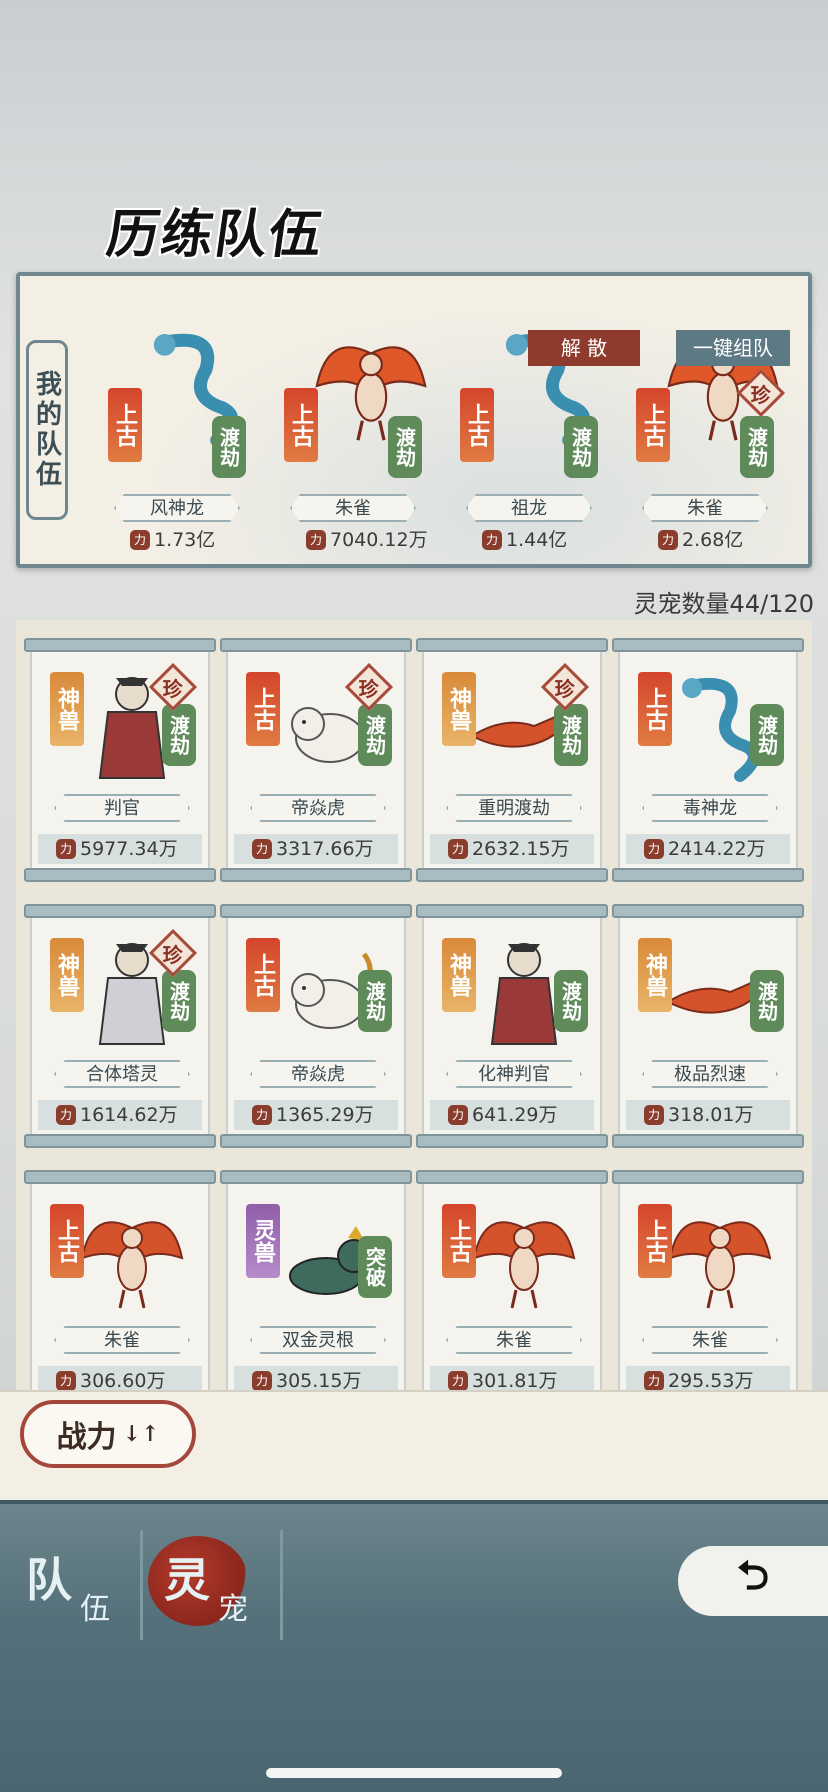 This screenshot has width=828, height=1792. I want to click on team-slot: 上古 渡劫 风神龙力 1.73亿, so click(185, 421).